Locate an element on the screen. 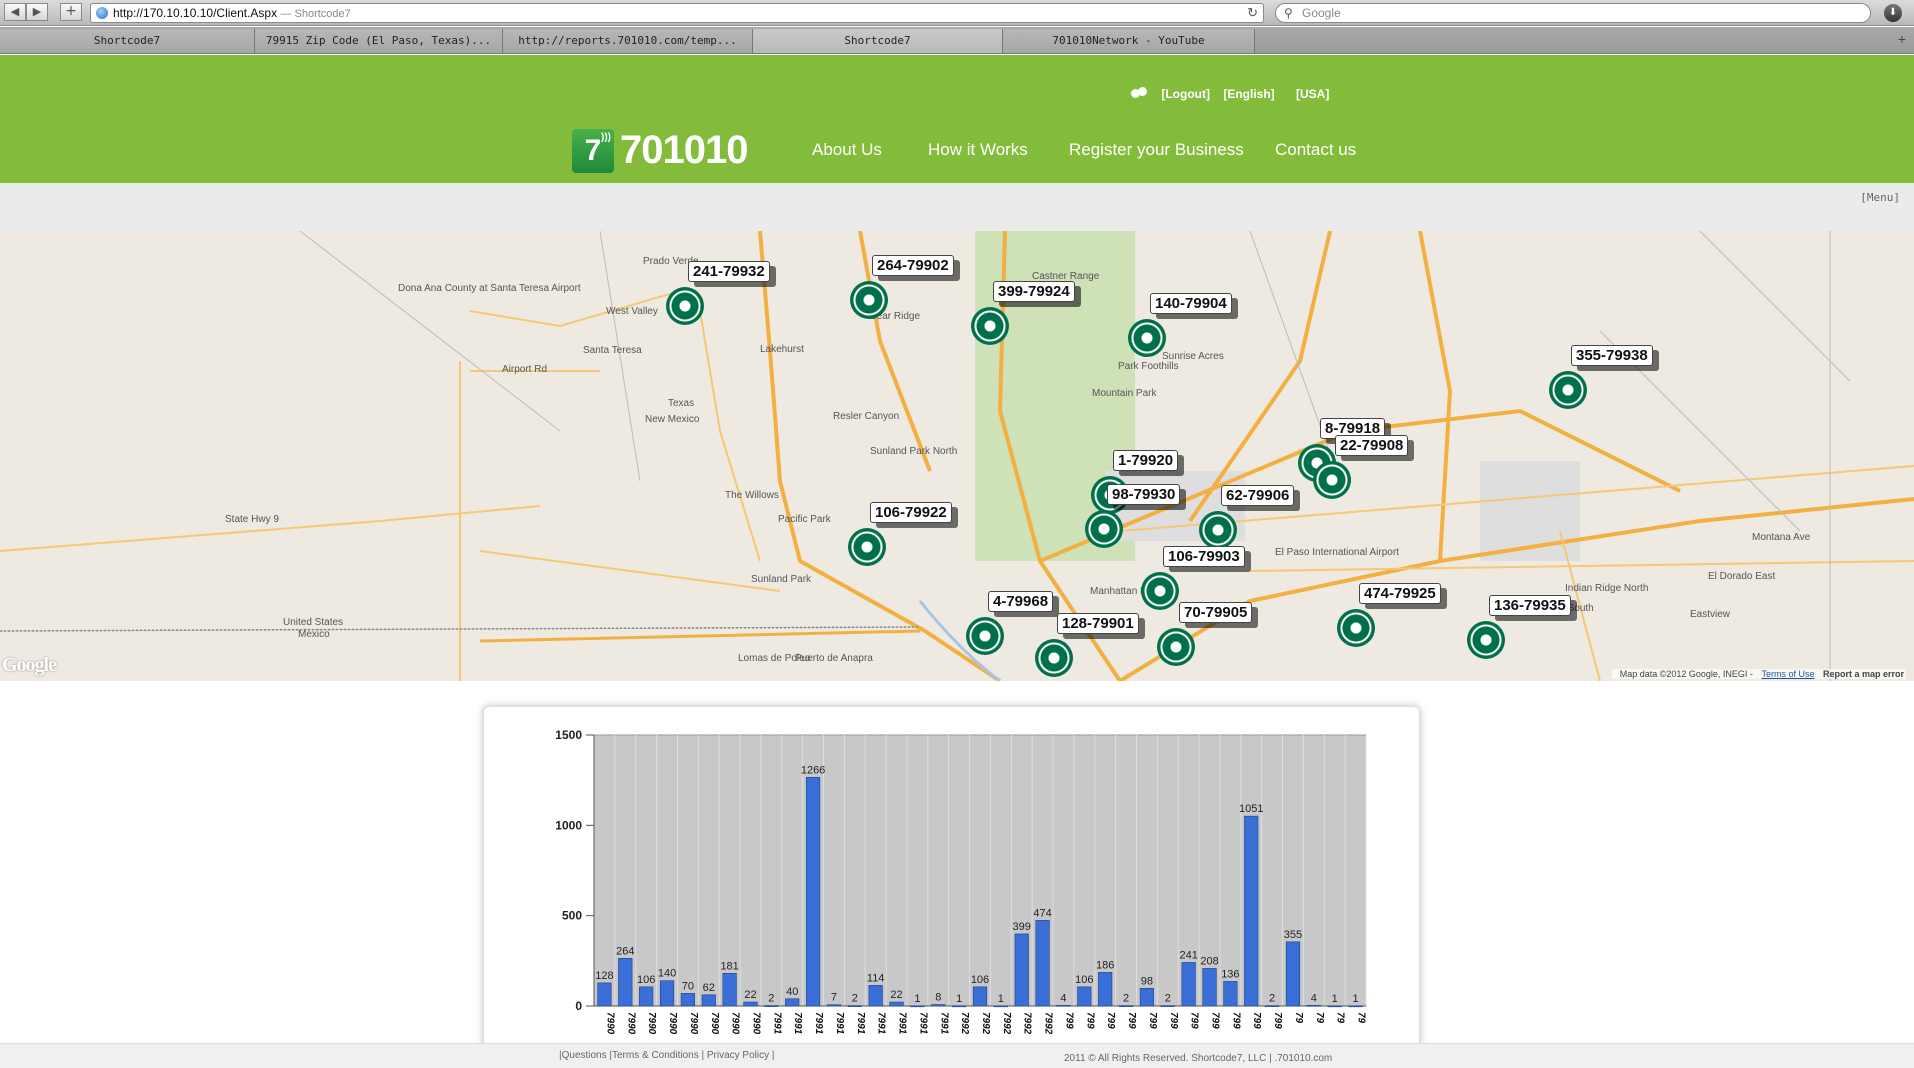  bar-value-label: 106 is located at coordinates (646, 980).